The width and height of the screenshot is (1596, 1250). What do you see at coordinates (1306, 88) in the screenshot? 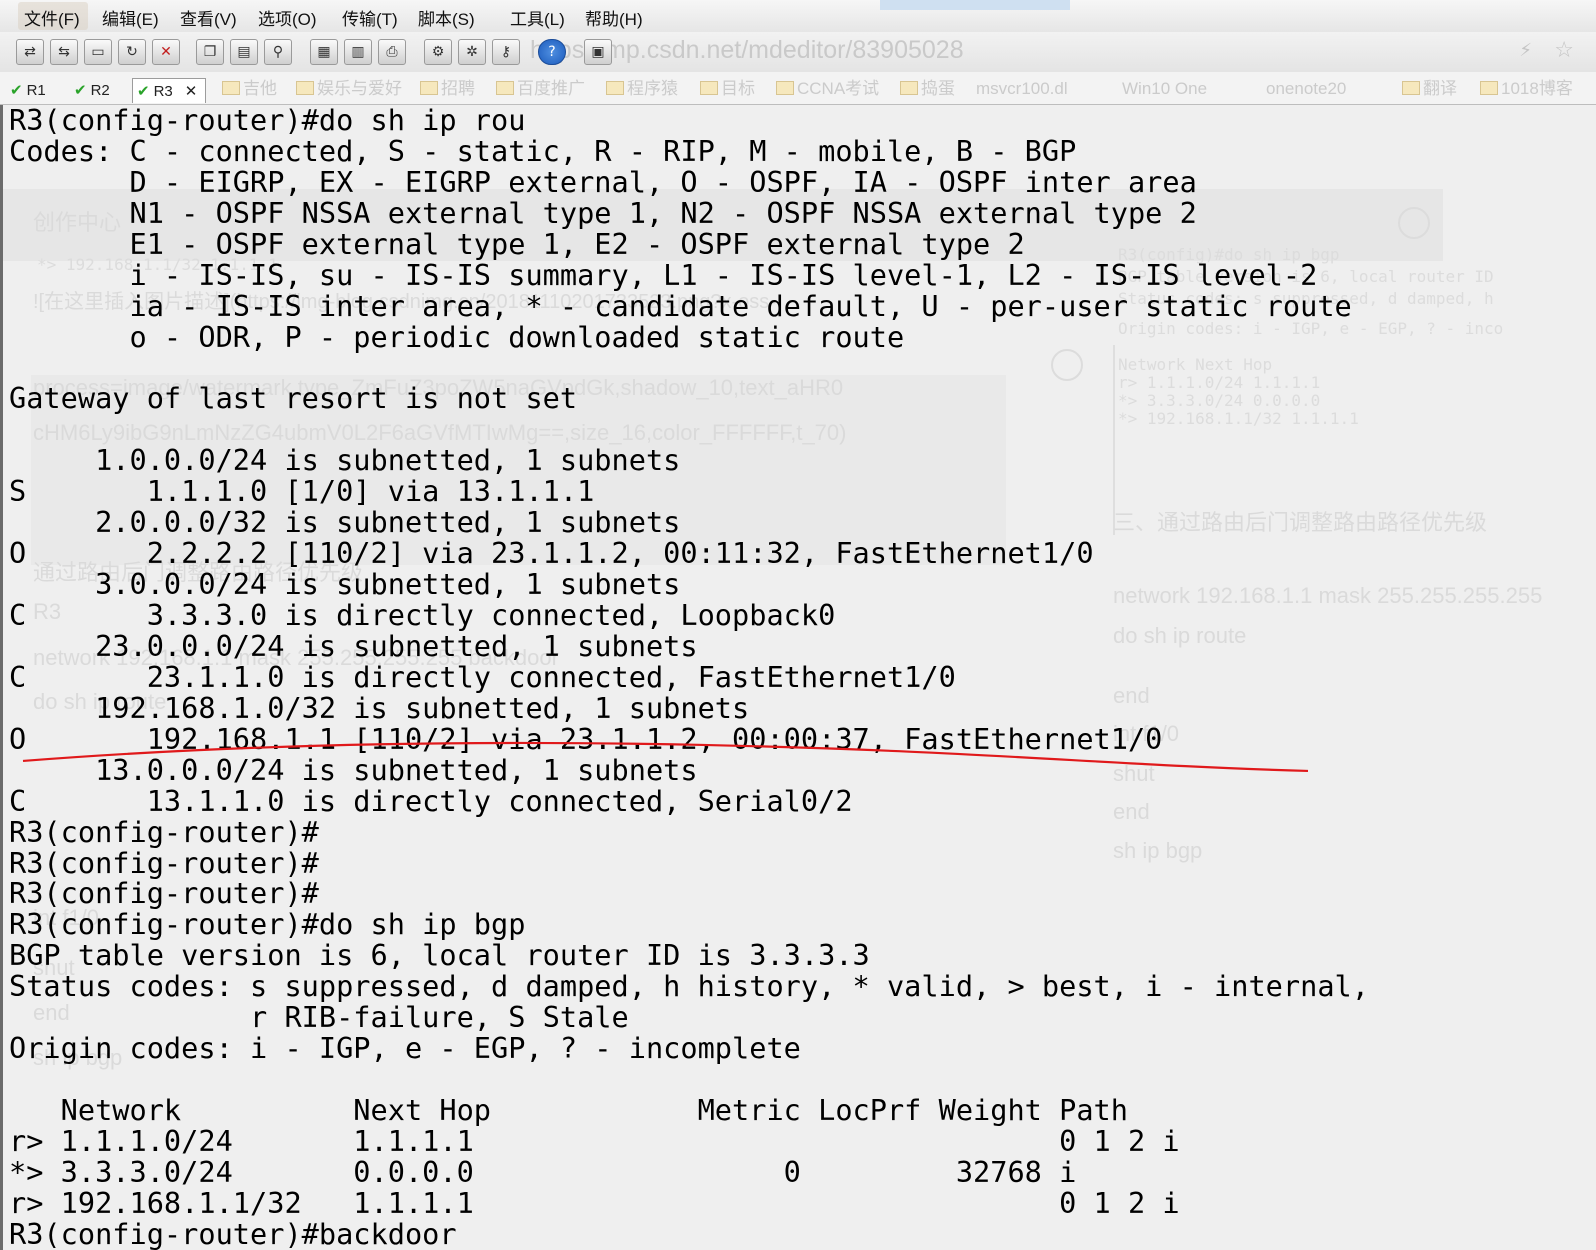
I see `bookmark-link: onenote20` at bounding box center [1306, 88].